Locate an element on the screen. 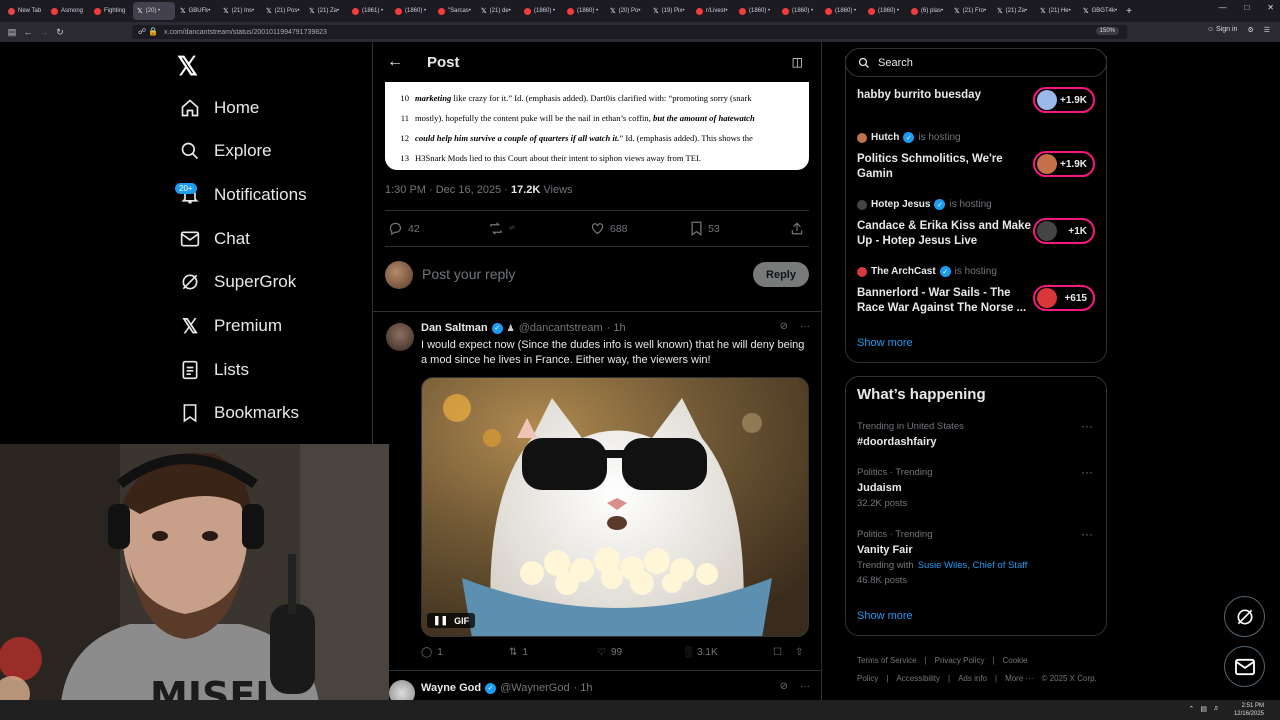 The image size is (1280, 720). browser-tab: 𝕏 (20) Po• is located at coordinates (627, 11).